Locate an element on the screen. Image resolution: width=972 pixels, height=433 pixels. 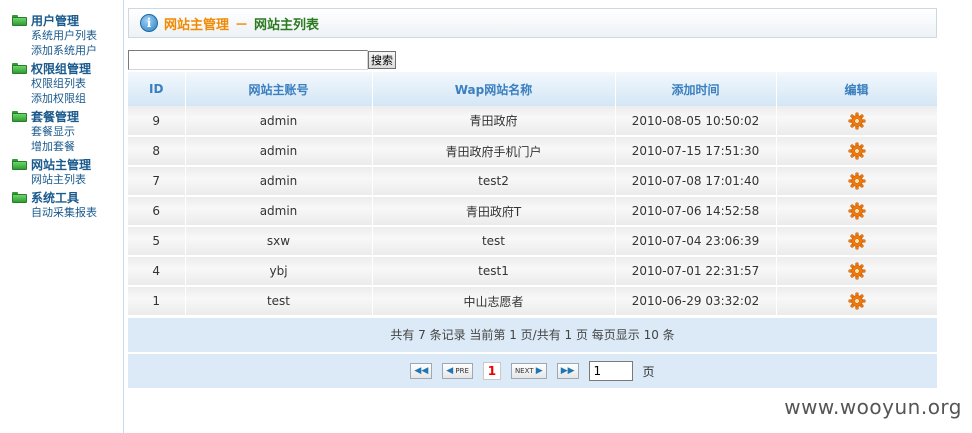
prev-page-button: ◀ PRE is located at coordinates (457, 371).